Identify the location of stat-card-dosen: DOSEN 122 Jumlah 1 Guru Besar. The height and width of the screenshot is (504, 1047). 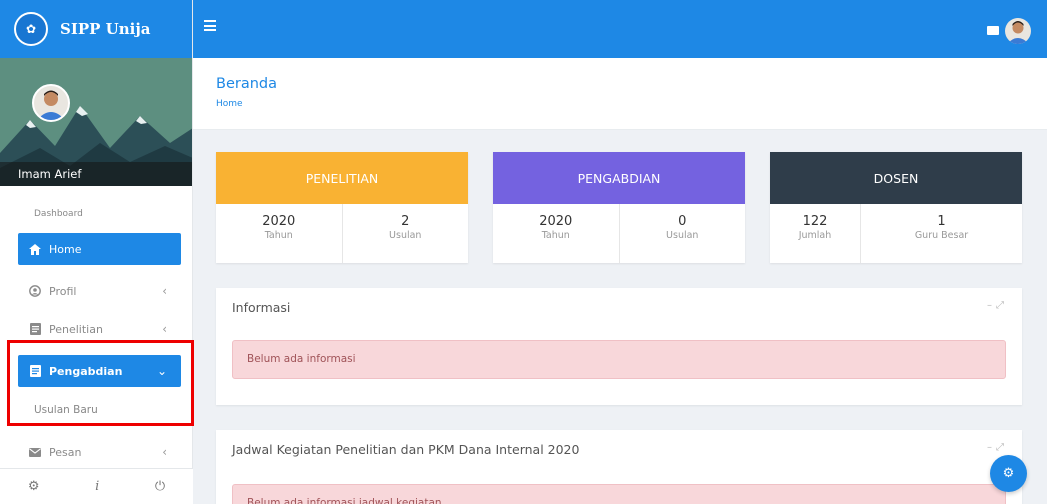
(896, 207).